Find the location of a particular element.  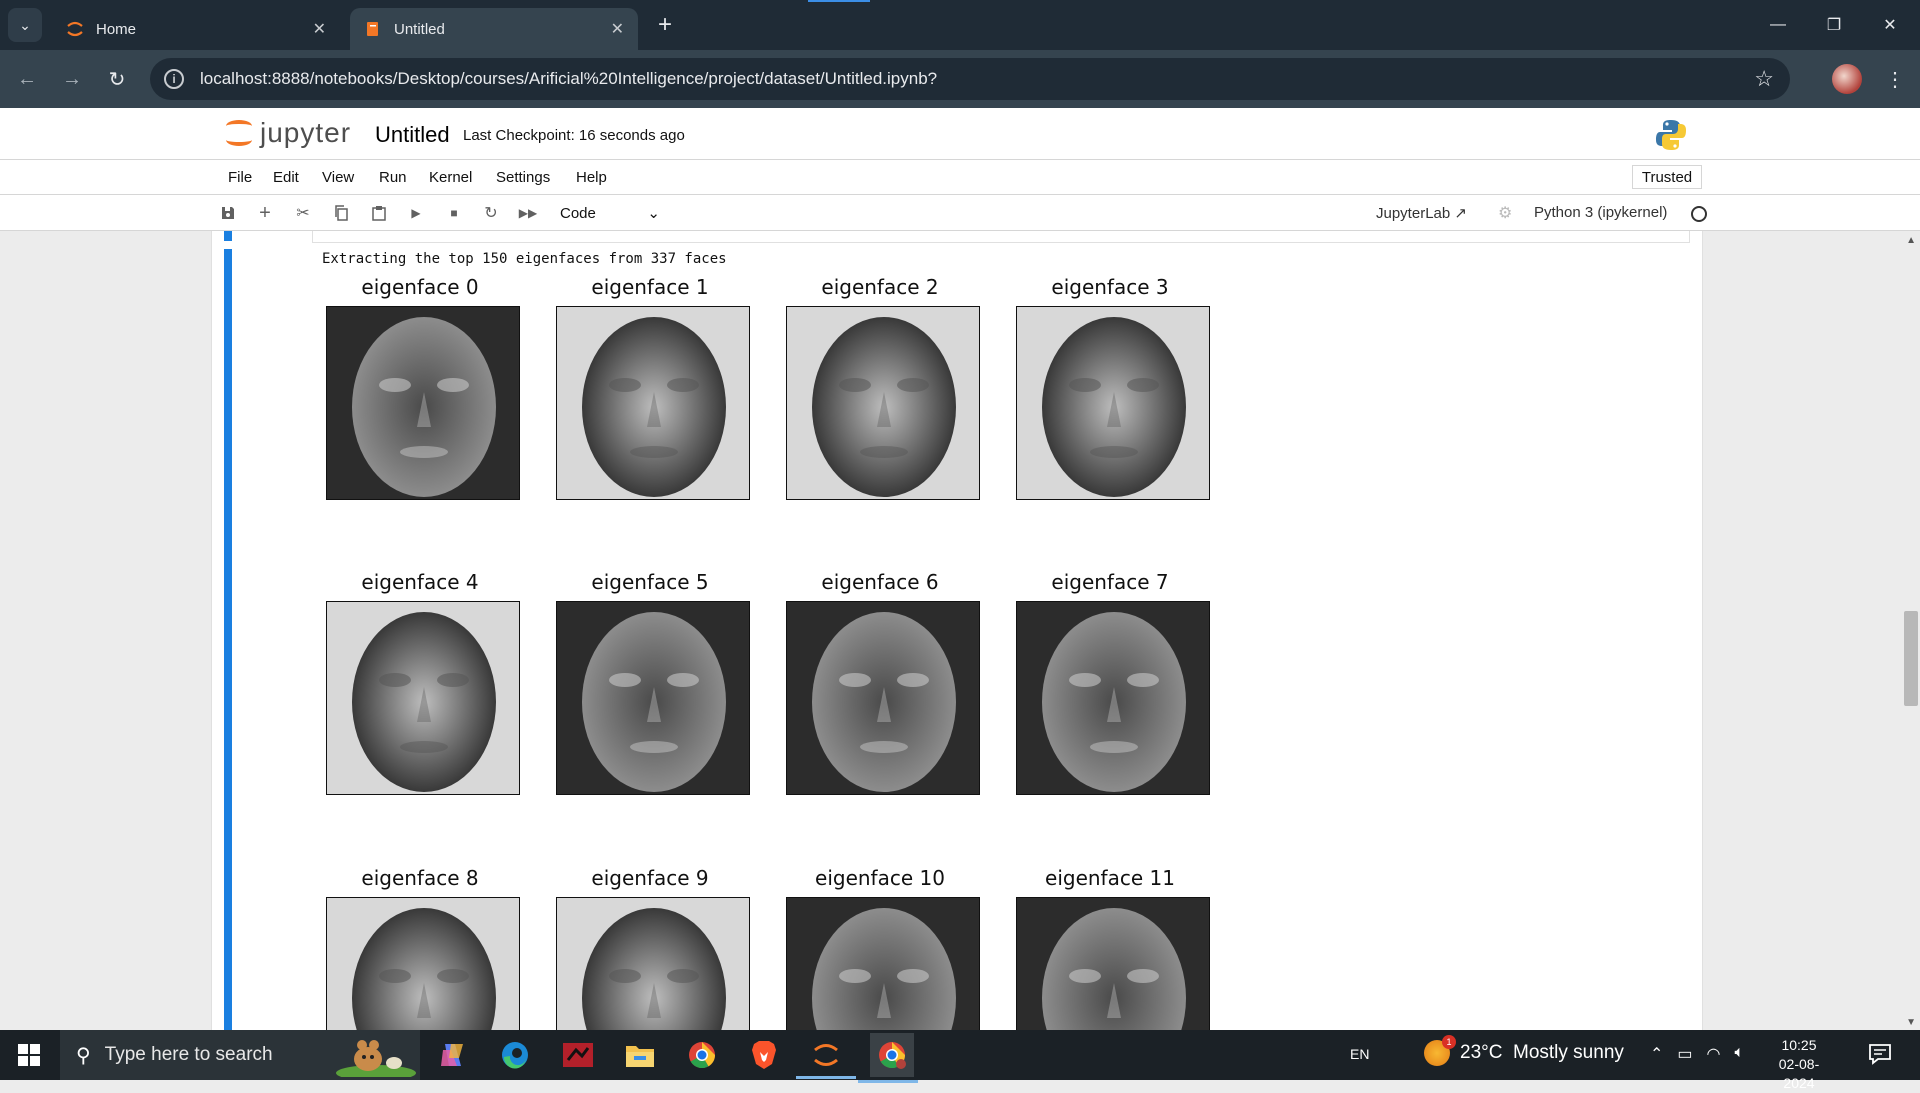

previous-cell-edge is located at coordinates (1001, 237).